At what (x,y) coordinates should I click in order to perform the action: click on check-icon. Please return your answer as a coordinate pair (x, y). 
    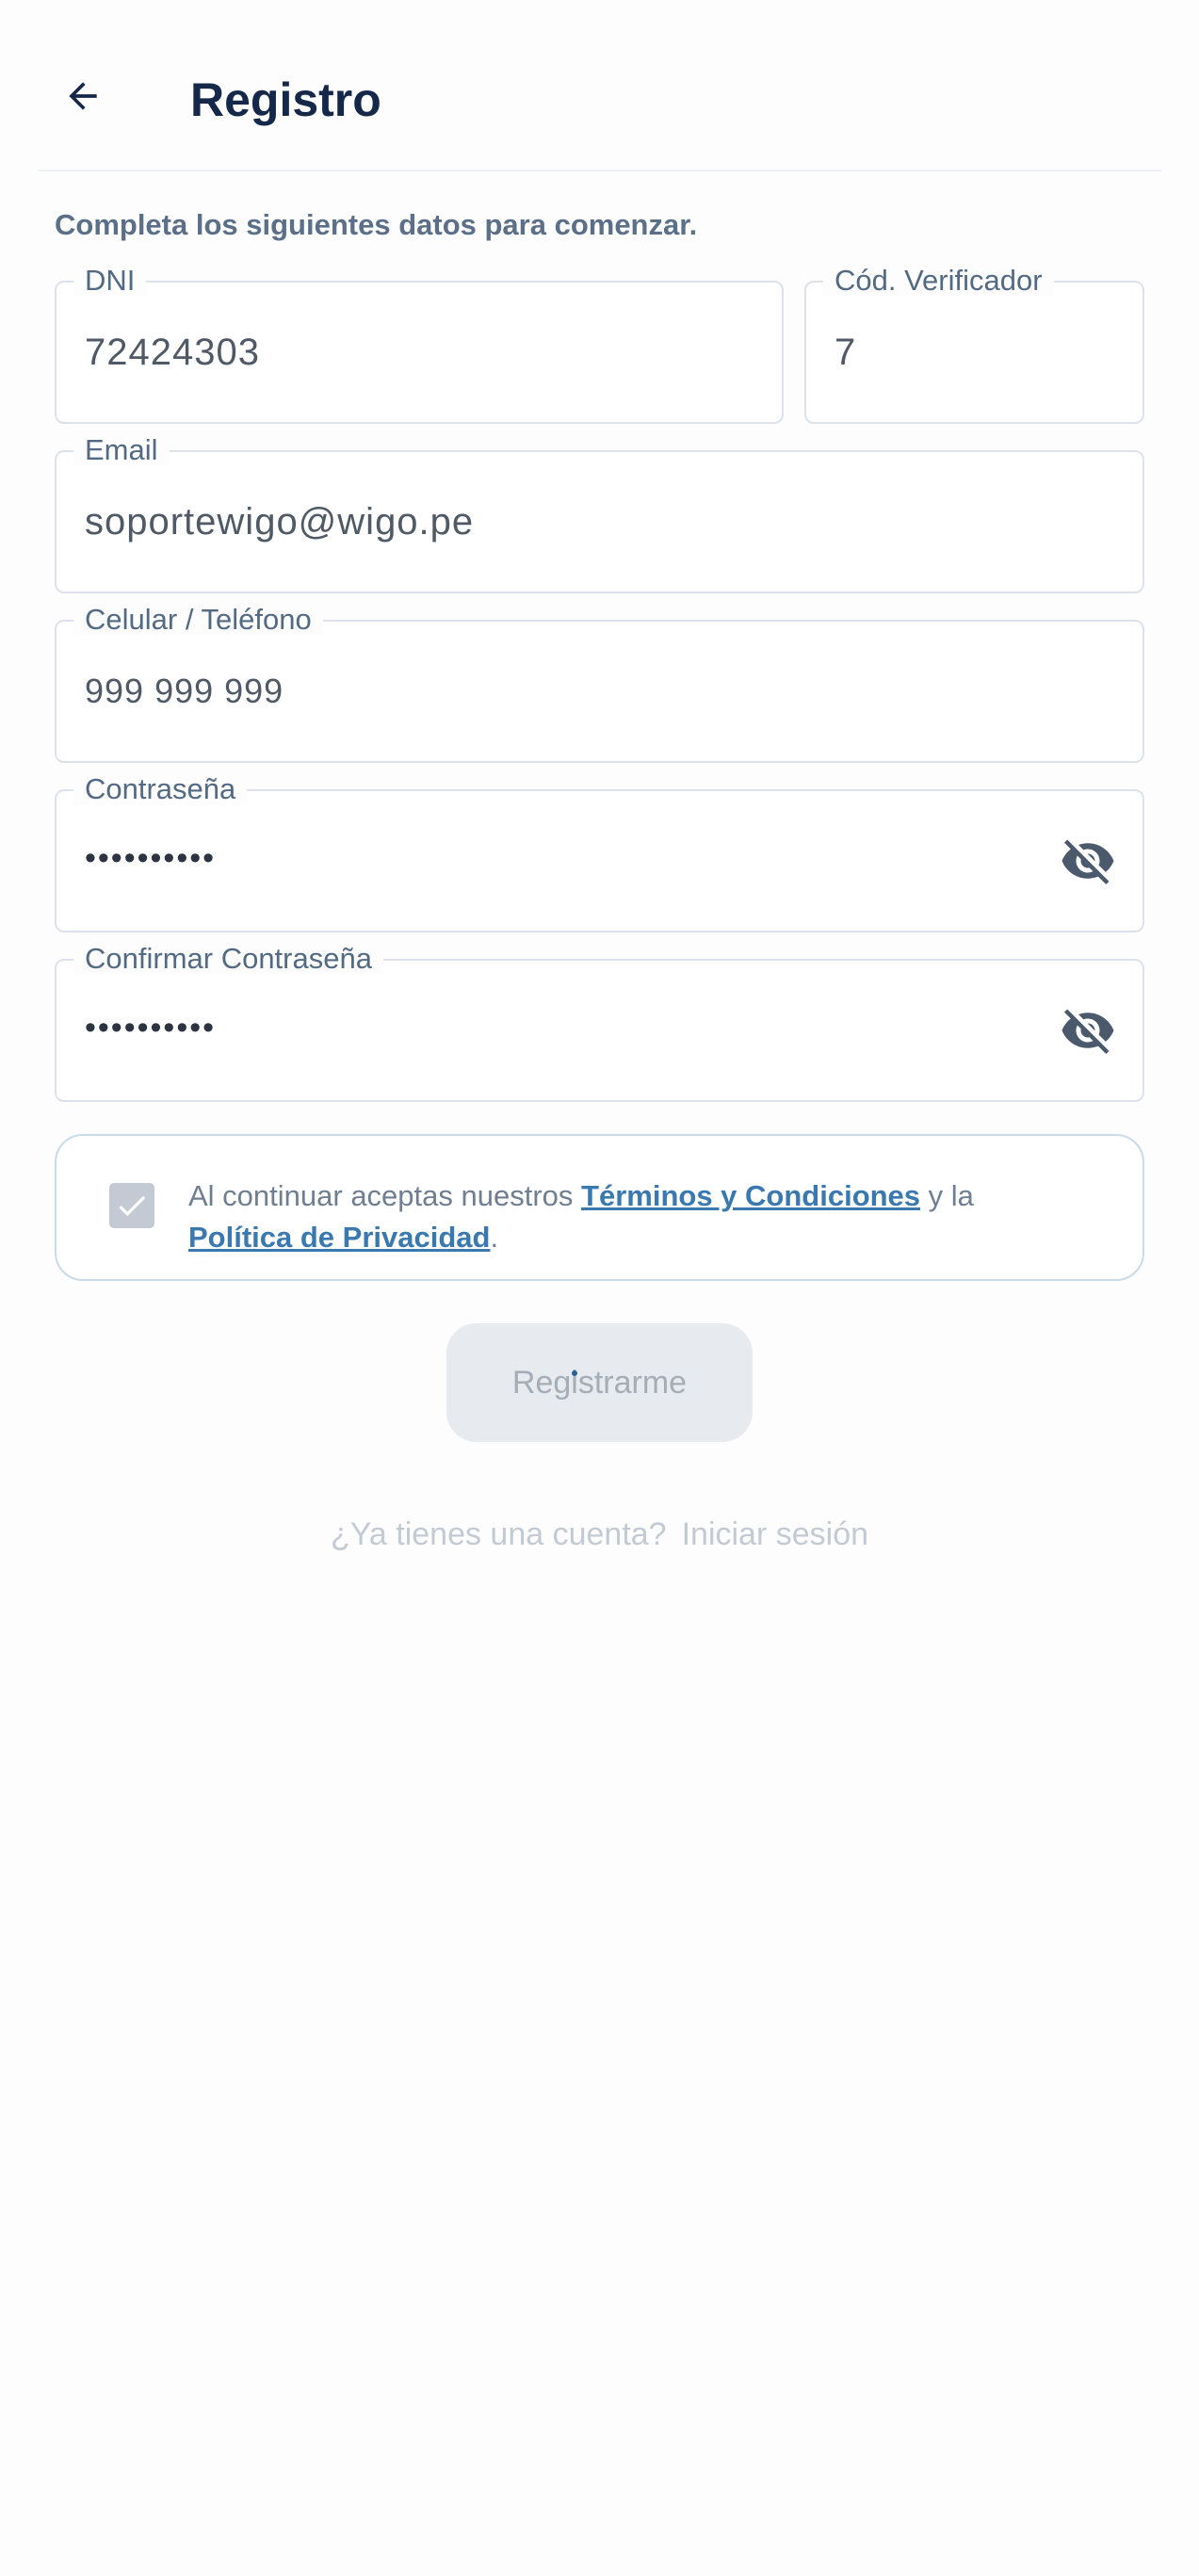
    Looking at the image, I should click on (132, 1206).